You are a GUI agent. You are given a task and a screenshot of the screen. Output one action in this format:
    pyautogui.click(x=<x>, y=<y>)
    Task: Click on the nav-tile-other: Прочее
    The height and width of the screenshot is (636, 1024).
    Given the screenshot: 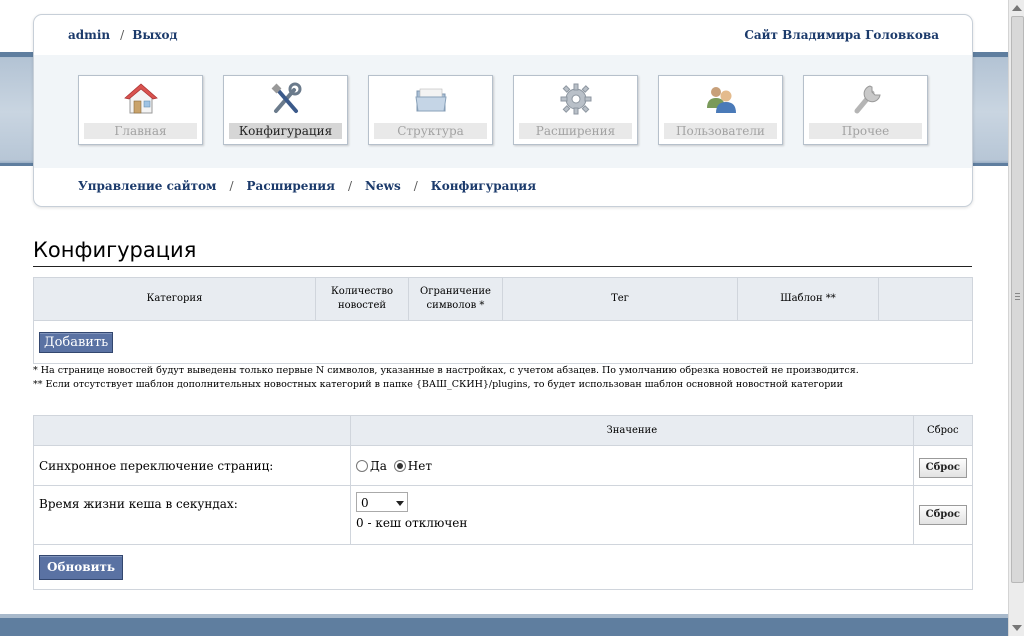 What is the action you would take?
    pyautogui.click(x=865, y=110)
    